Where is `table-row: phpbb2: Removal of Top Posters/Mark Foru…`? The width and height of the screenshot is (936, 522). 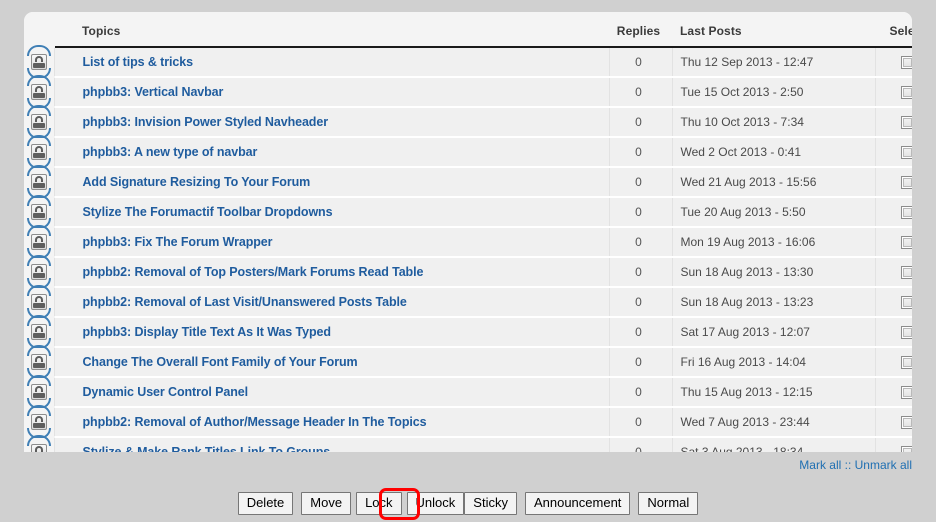 table-row: phpbb2: Removal of Top Posters/Mark Foru… is located at coordinates (468, 272).